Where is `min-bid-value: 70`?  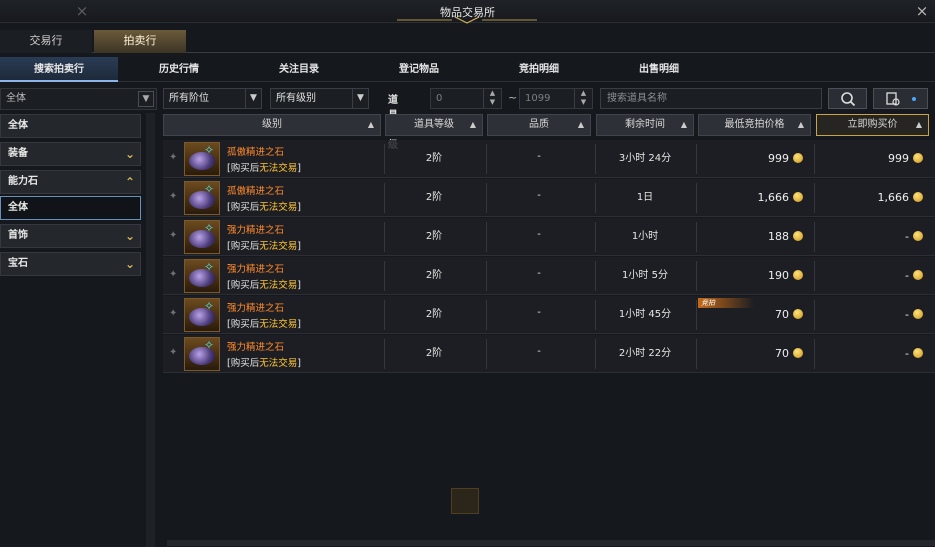 min-bid-value: 70 is located at coordinates (782, 314).